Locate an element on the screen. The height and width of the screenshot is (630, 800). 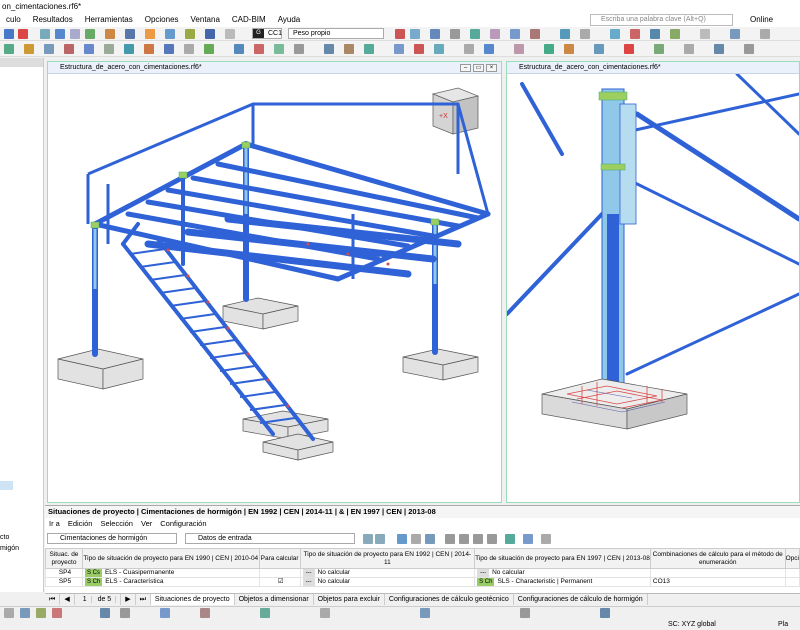
navigator-panel: cto migón is located at coordinates (22, 325).